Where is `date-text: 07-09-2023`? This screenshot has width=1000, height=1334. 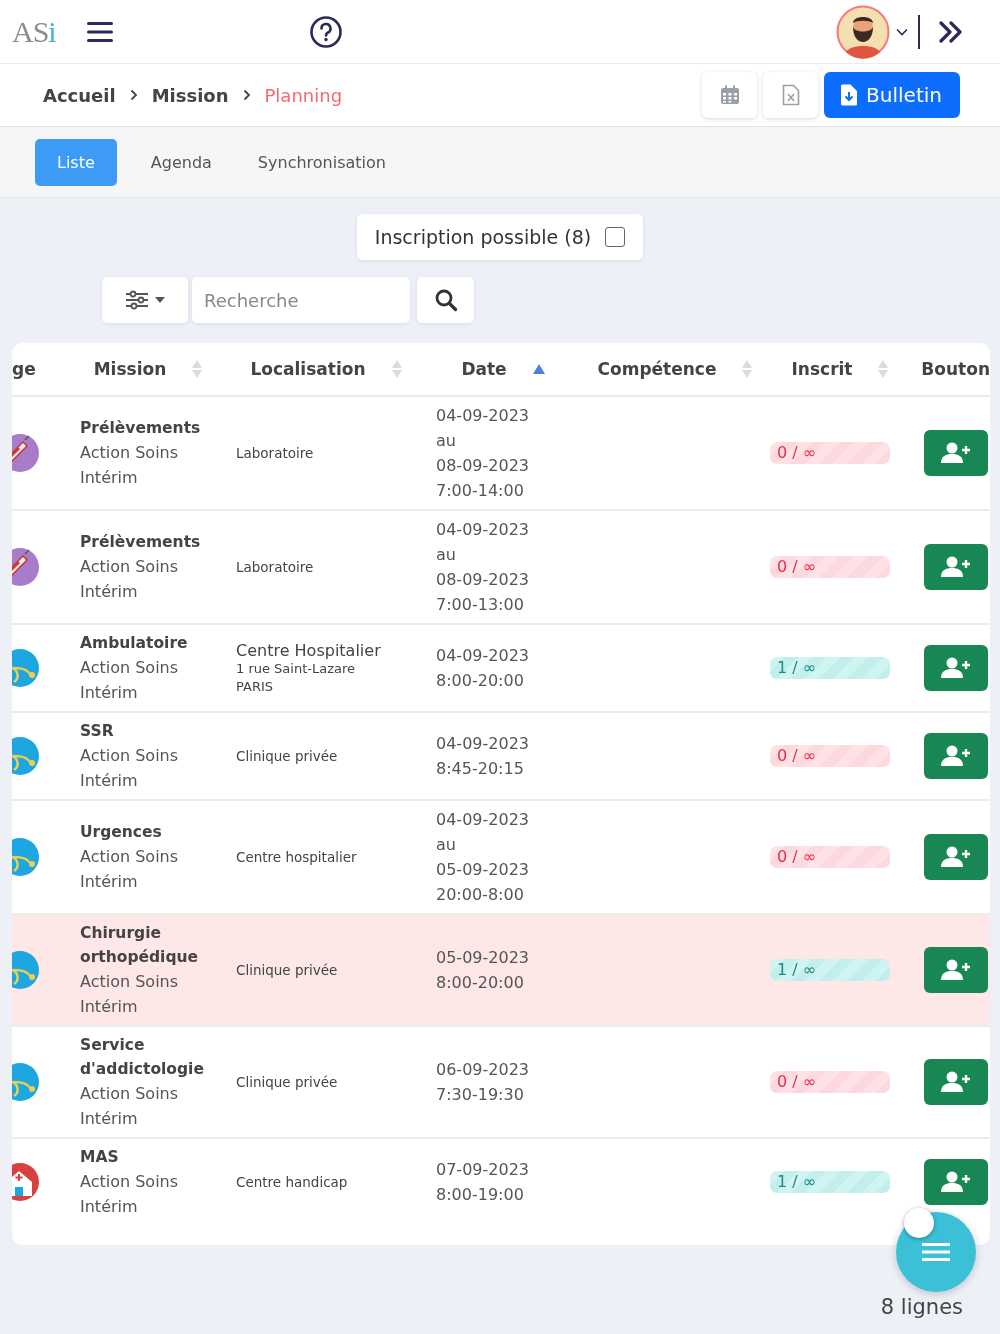 date-text: 07-09-2023 is located at coordinates (483, 1170).